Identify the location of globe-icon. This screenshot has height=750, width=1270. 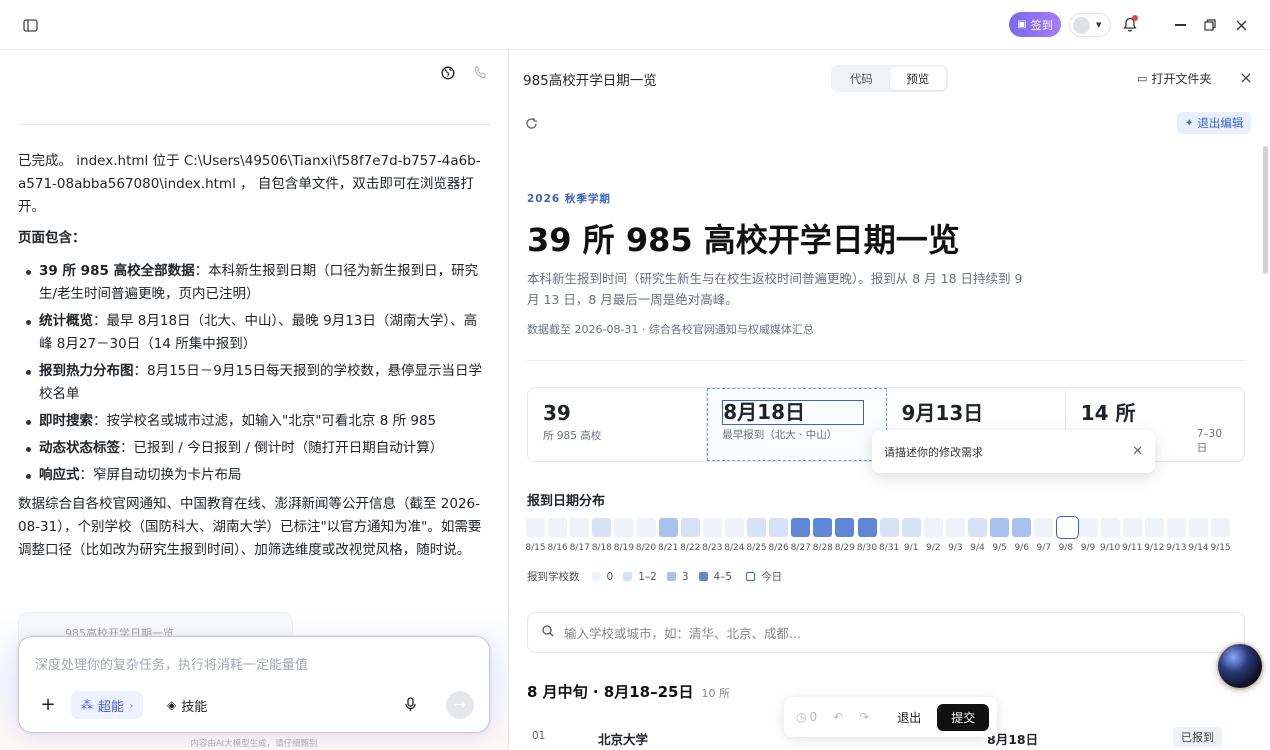
(448, 73).